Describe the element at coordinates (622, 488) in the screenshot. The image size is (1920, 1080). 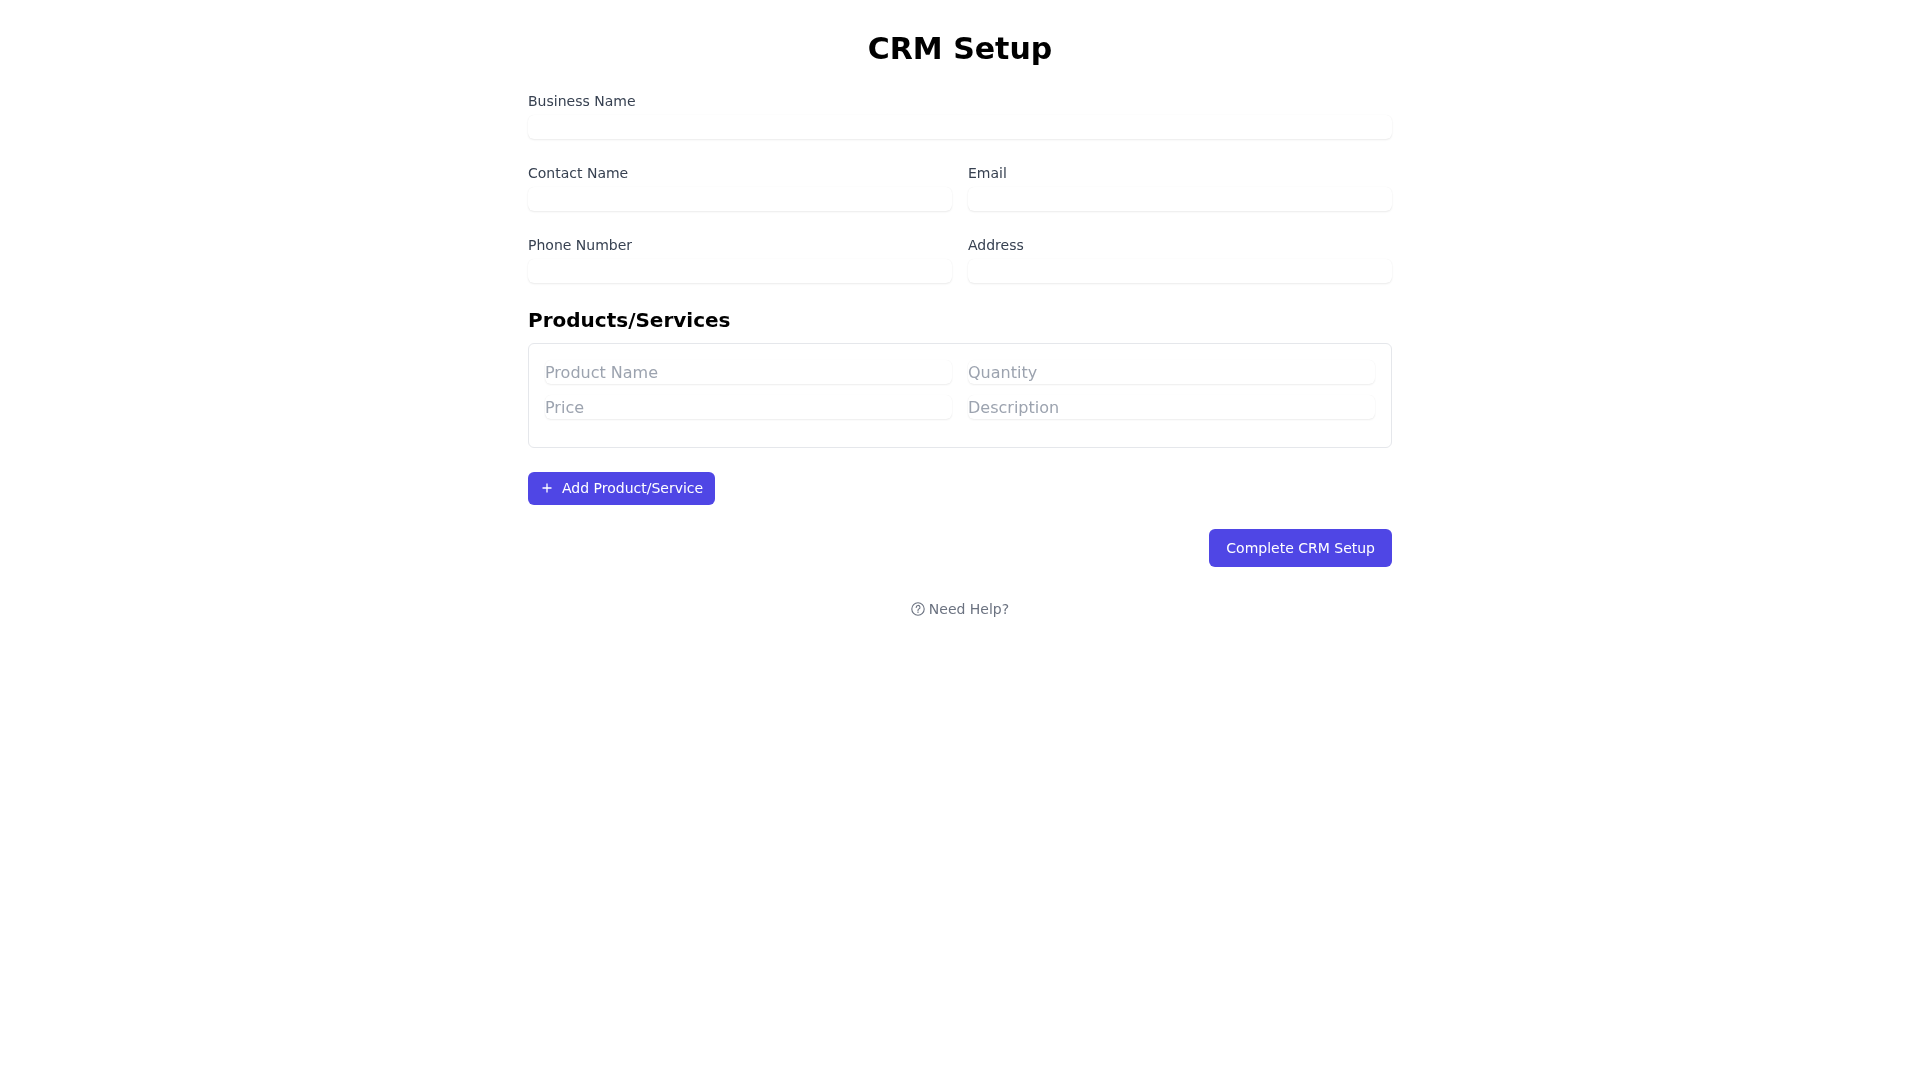
I see `add-product-button: Add Product/Service` at that location.